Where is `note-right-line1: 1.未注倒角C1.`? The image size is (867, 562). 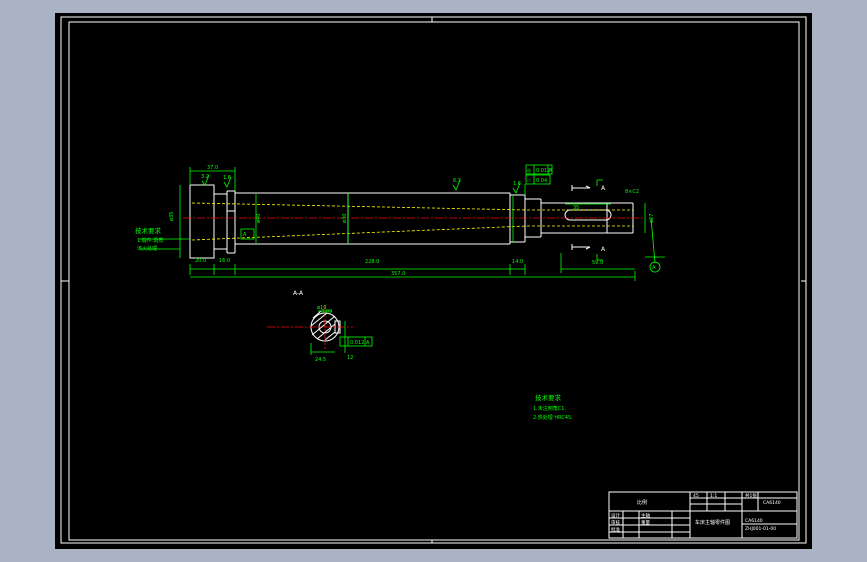
note-right-line1: 1.未注倒角C1. is located at coordinates (549, 408).